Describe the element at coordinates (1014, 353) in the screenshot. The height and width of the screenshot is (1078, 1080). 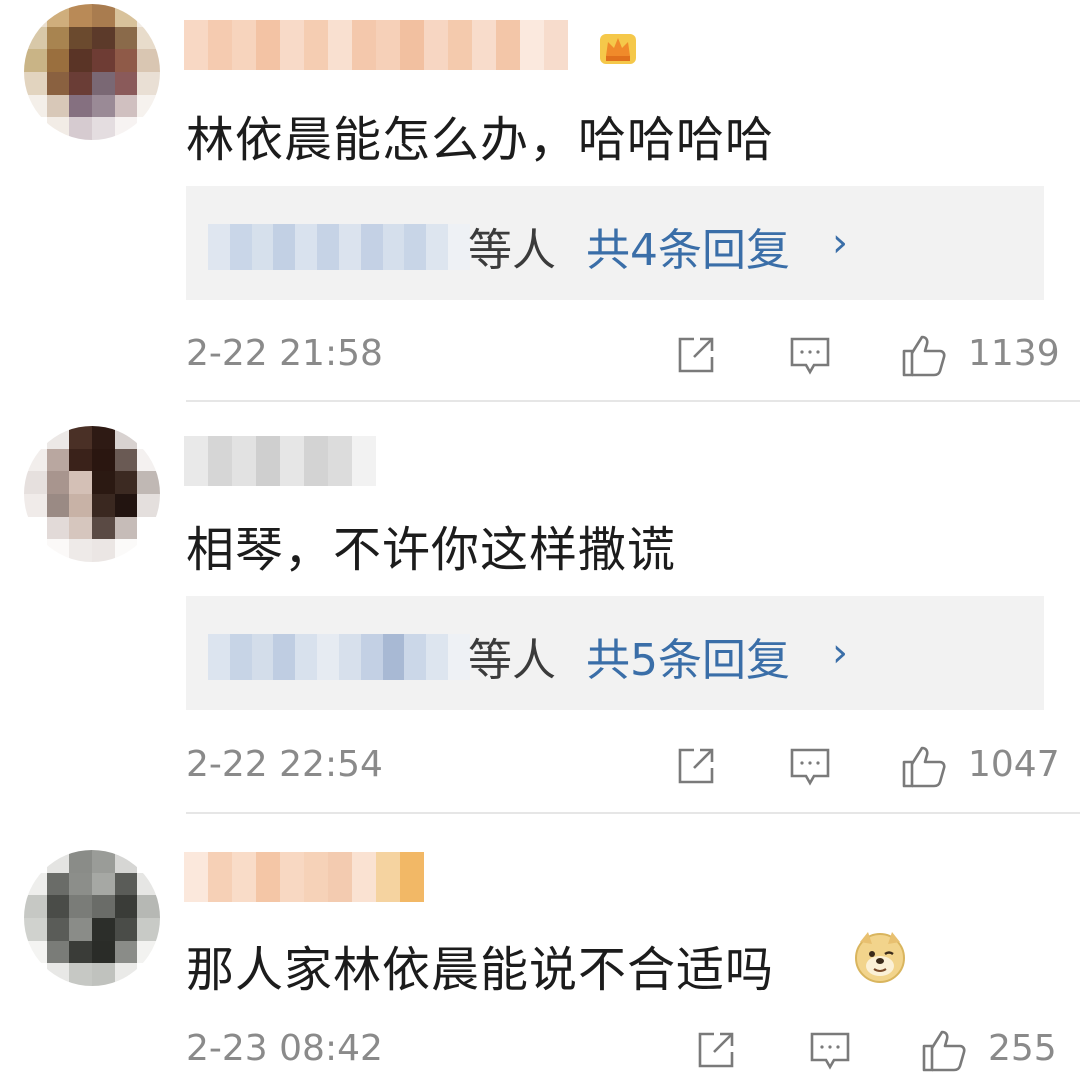
I see `like-count: 1139` at that location.